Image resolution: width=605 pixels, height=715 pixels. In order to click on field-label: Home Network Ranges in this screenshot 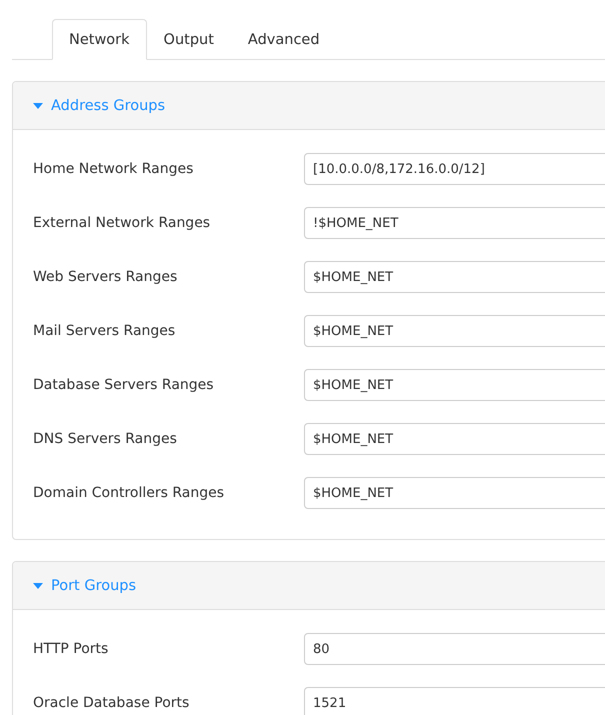, I will do `click(113, 169)`.